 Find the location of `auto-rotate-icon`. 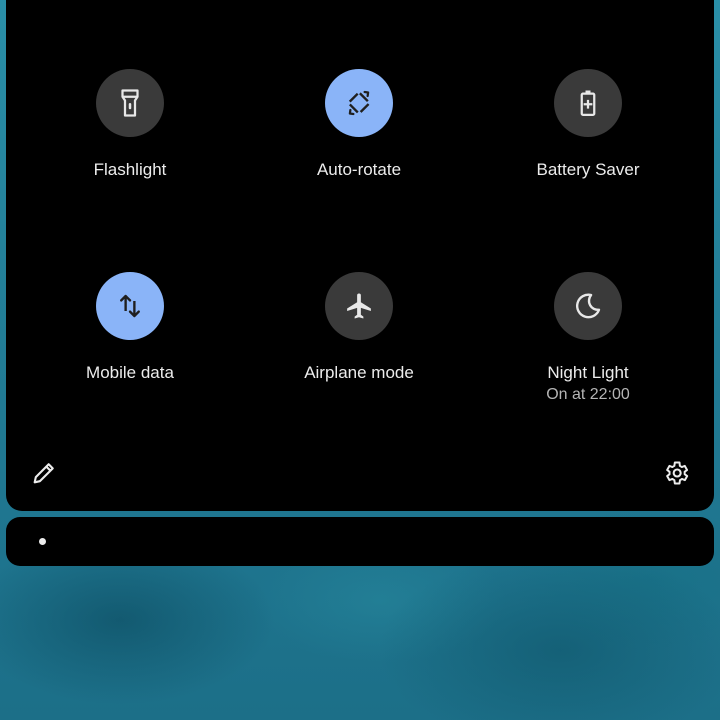

auto-rotate-icon is located at coordinates (359, 103).